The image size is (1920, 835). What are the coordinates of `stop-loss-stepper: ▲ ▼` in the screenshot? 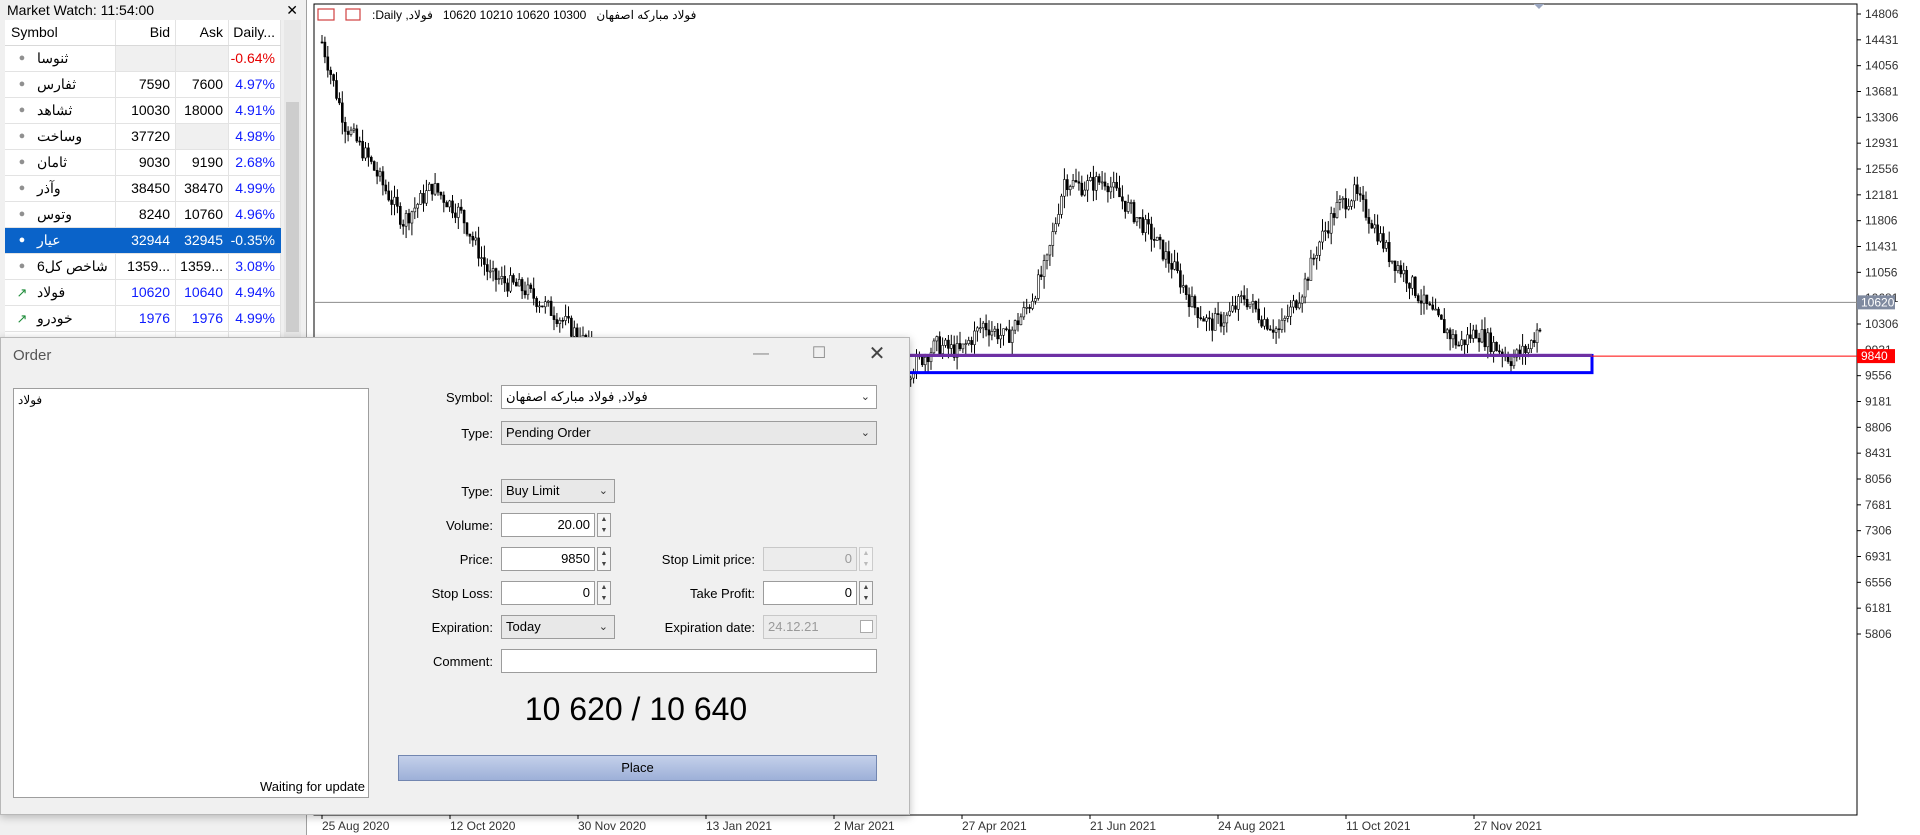 It's located at (604, 593).